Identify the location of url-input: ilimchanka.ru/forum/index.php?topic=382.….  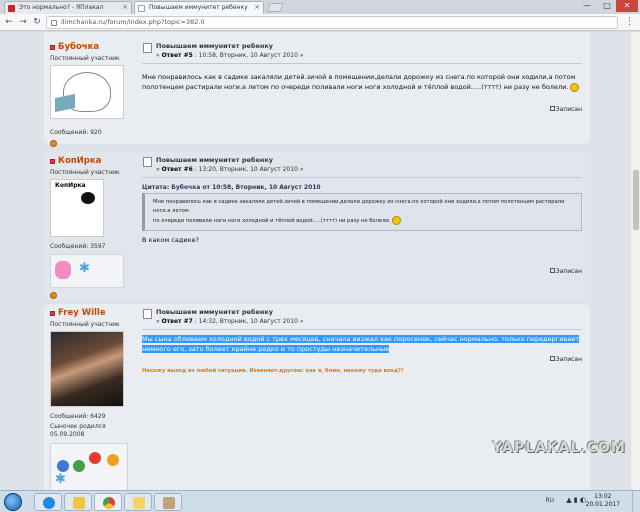
(332, 22).